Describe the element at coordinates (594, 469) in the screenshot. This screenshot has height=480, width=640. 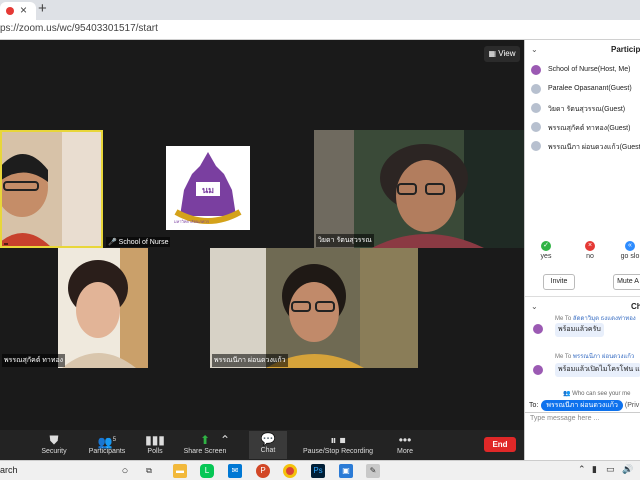
I see `network-icon: ▮` at that location.